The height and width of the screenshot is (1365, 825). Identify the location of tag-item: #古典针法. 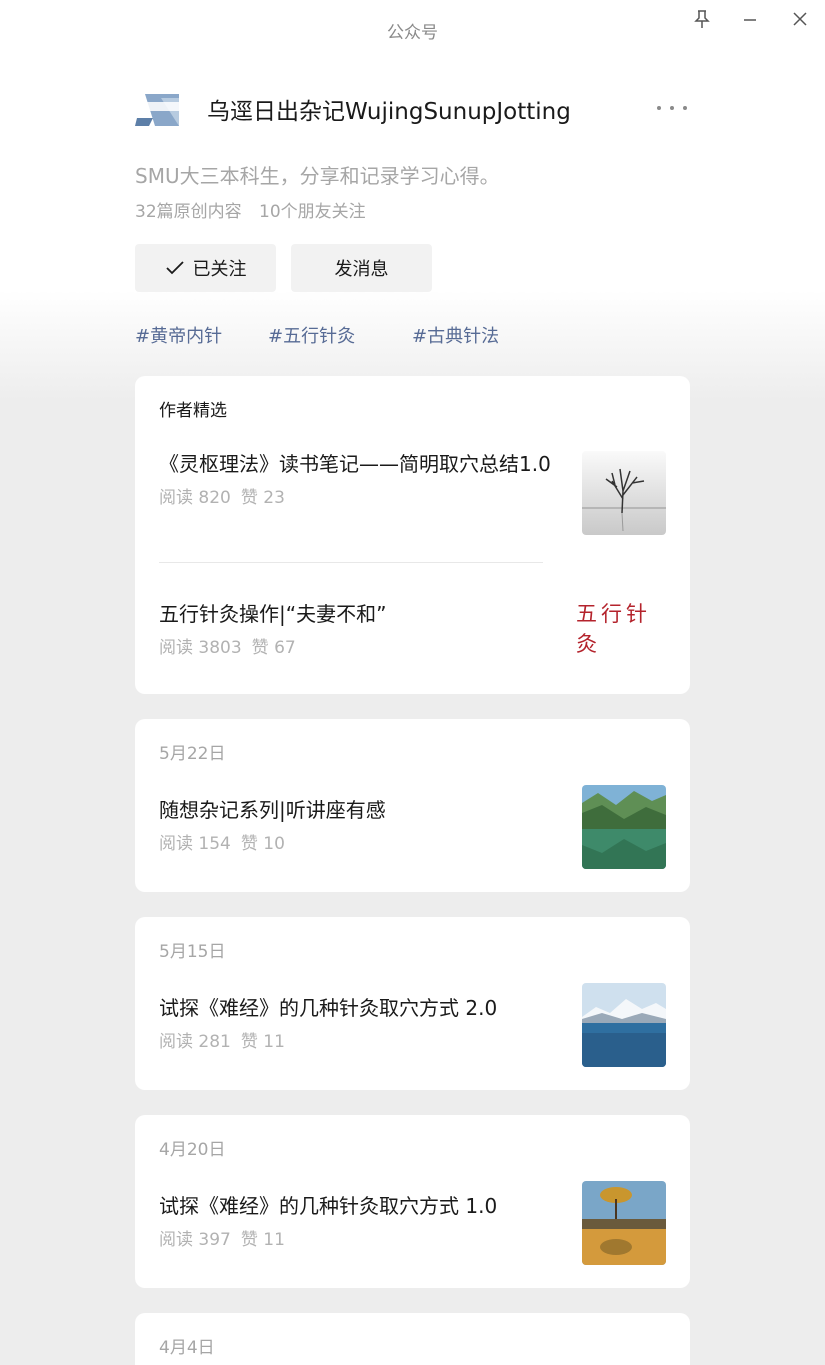
(455, 335).